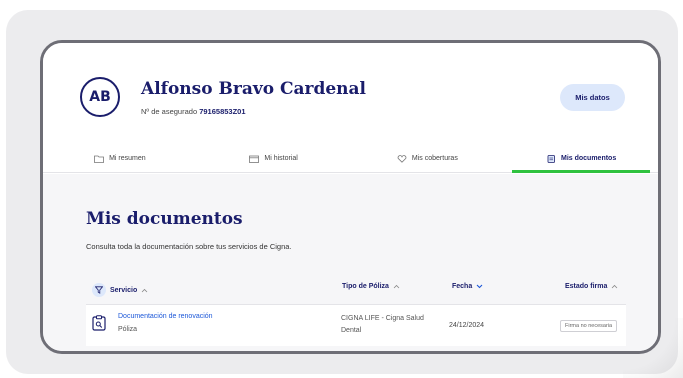 This screenshot has height=378, width=683. What do you see at coordinates (589, 326) in the screenshot?
I see `status-badge: Firma no necesaria` at bounding box center [589, 326].